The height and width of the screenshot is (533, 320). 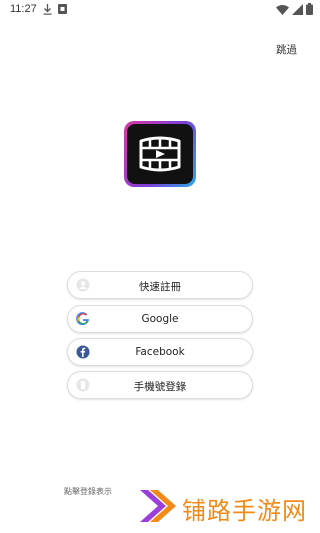 I want to click on download-icon, so click(x=47, y=9).